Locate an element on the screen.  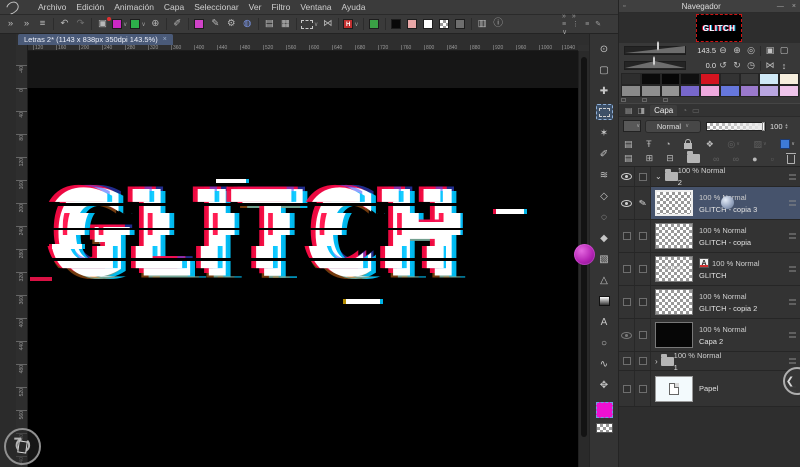
lock-transparent-icon: ❖ is located at coordinates (710, 144).